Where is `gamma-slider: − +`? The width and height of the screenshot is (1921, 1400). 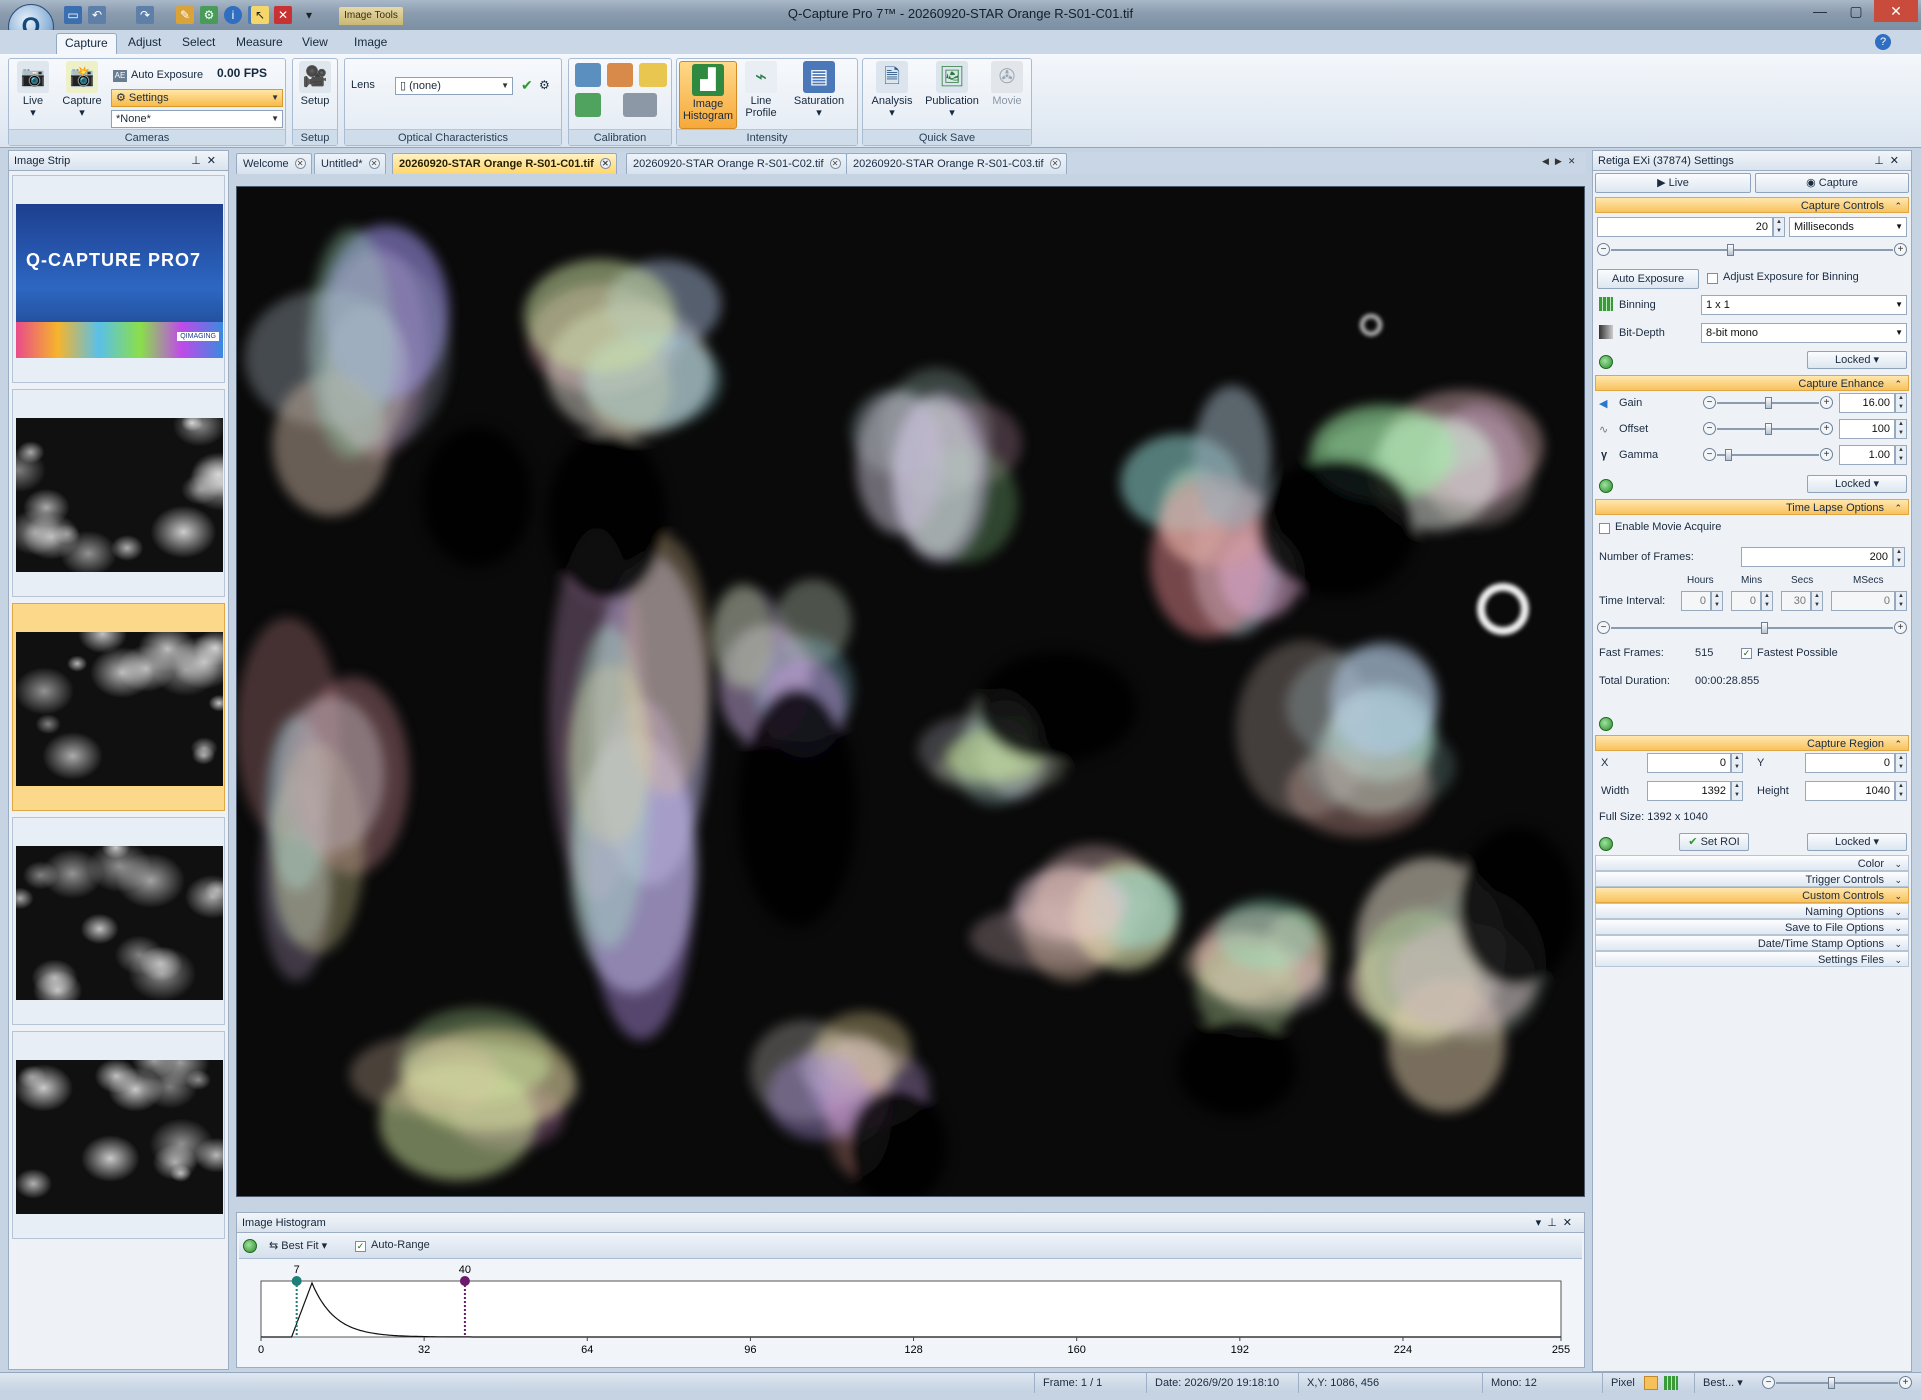 gamma-slider: − + is located at coordinates (1768, 455).